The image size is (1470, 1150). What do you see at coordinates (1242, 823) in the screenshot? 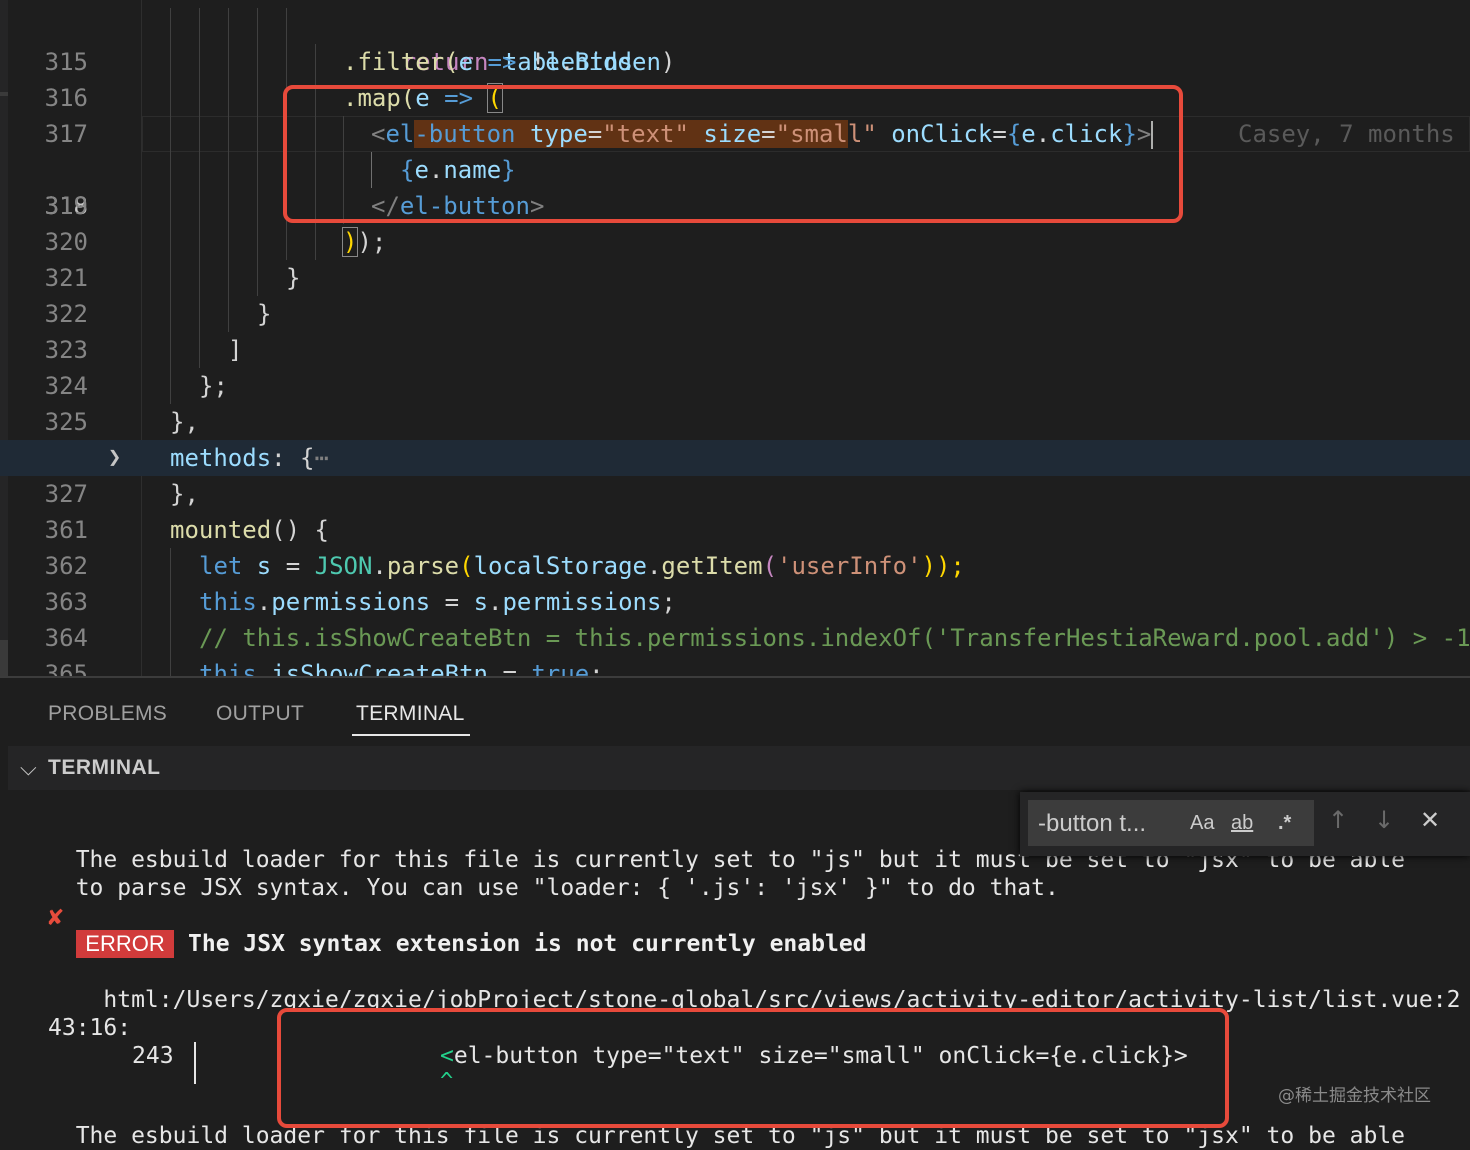
I see `whole-word-toggle: ab` at bounding box center [1242, 823].